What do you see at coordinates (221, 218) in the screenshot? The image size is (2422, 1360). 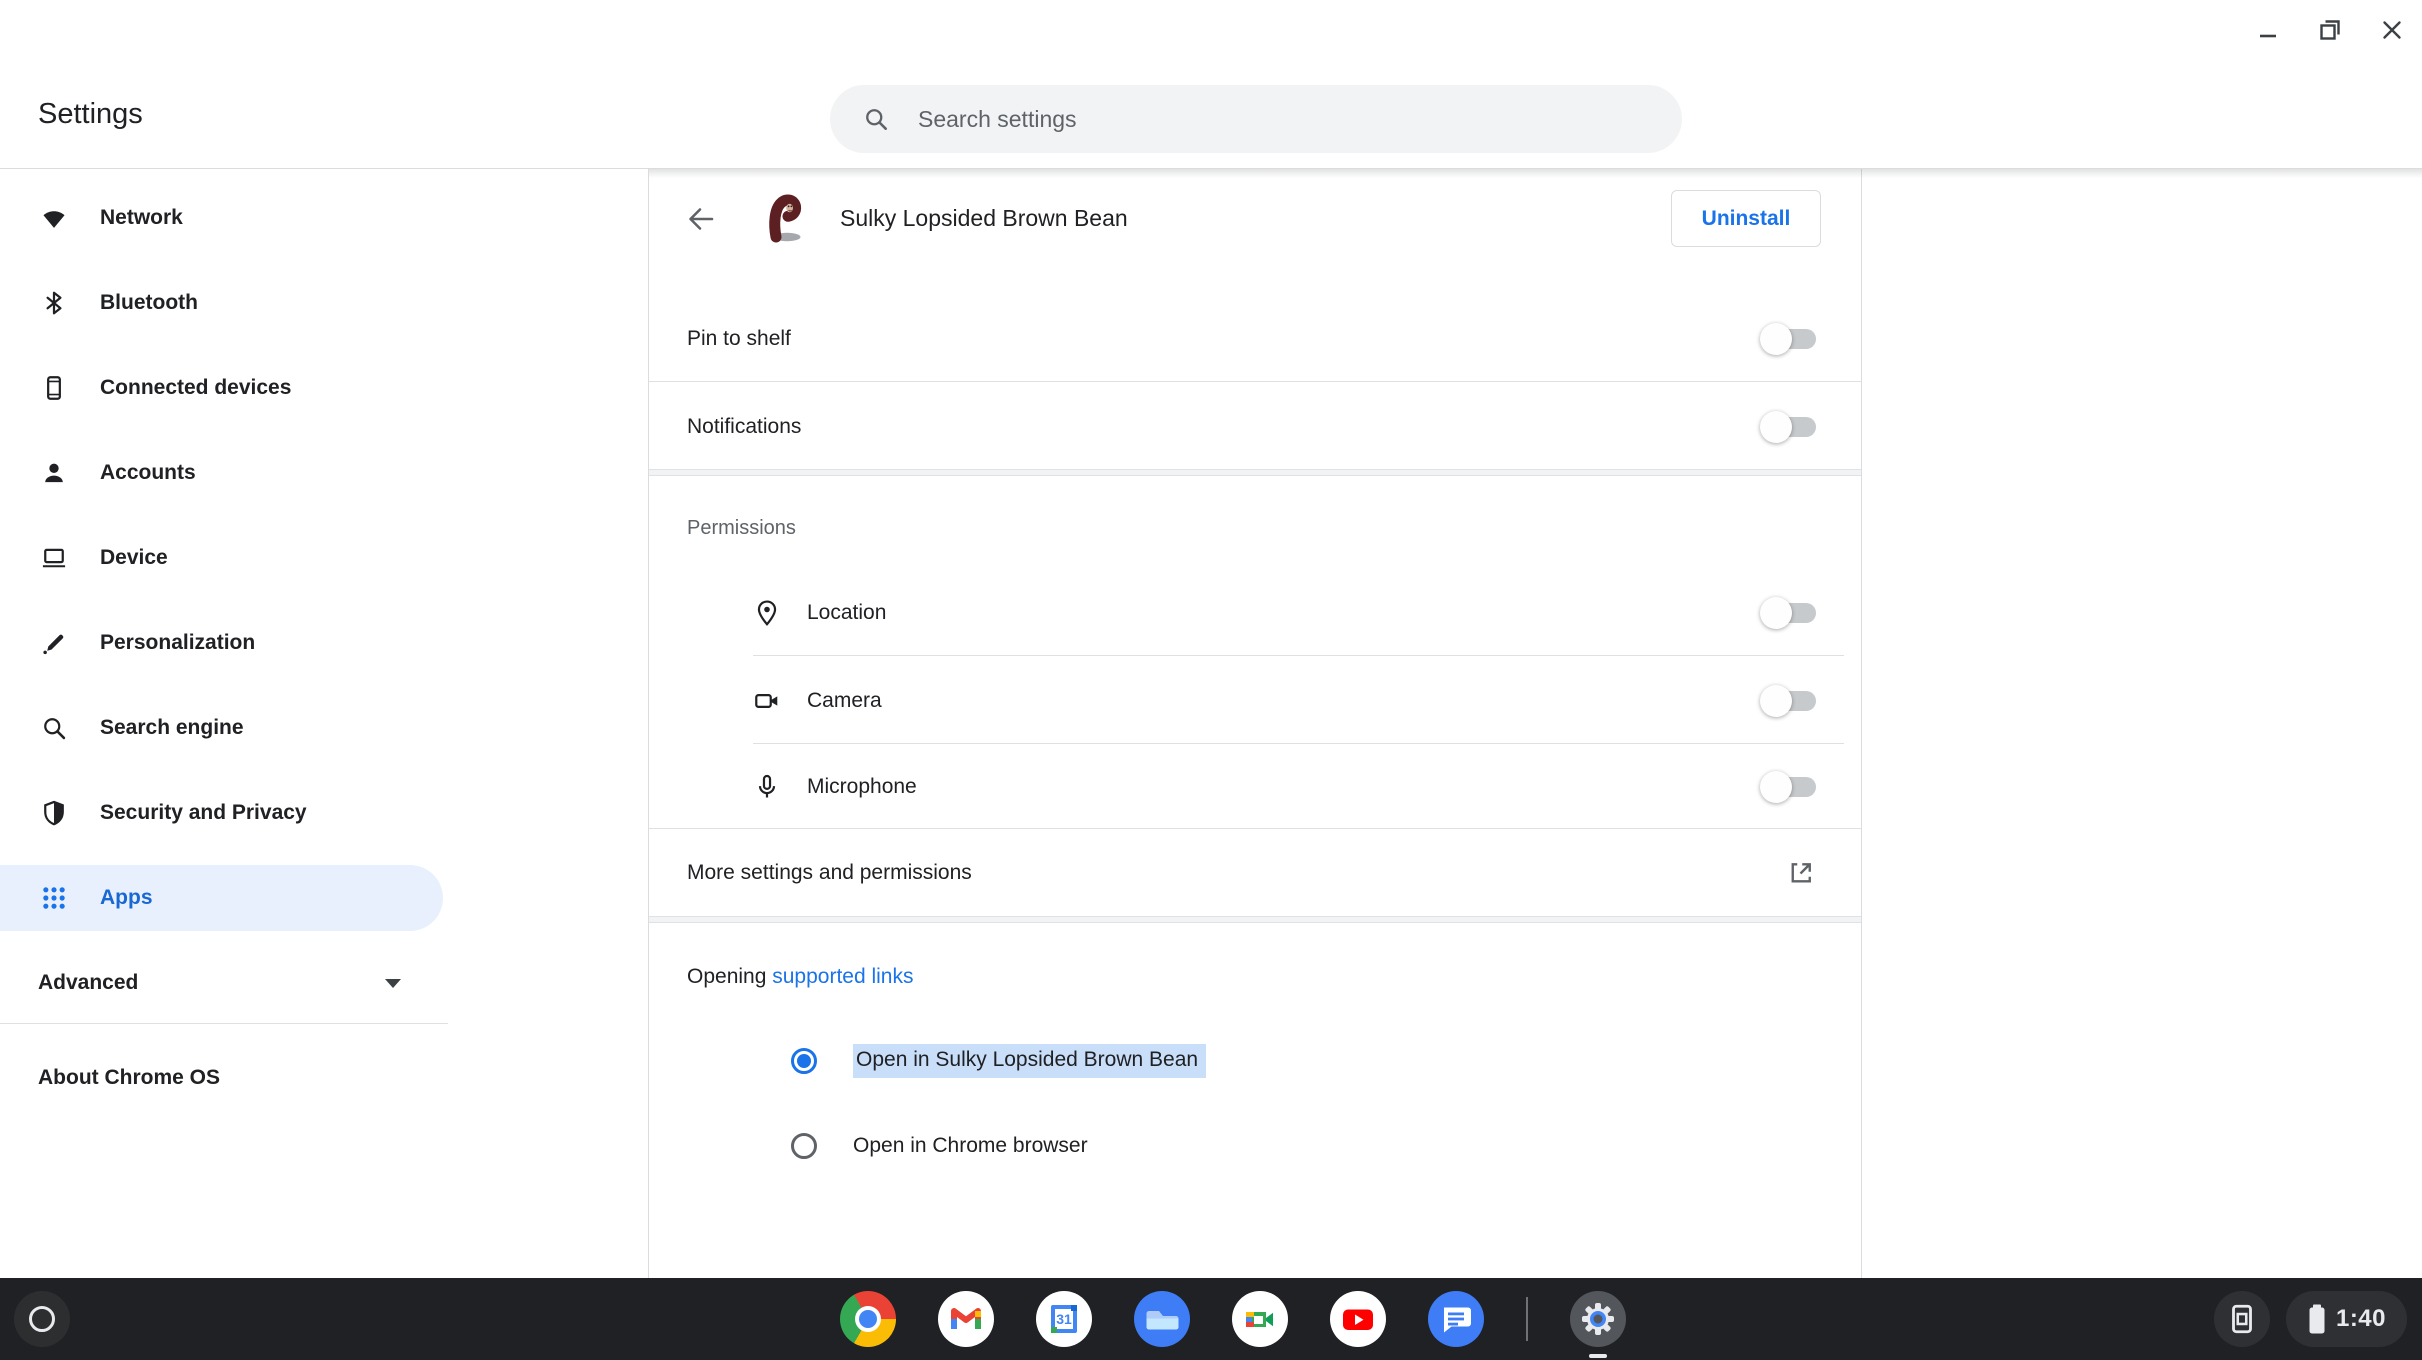 I see `sidebar-item-network: Network` at bounding box center [221, 218].